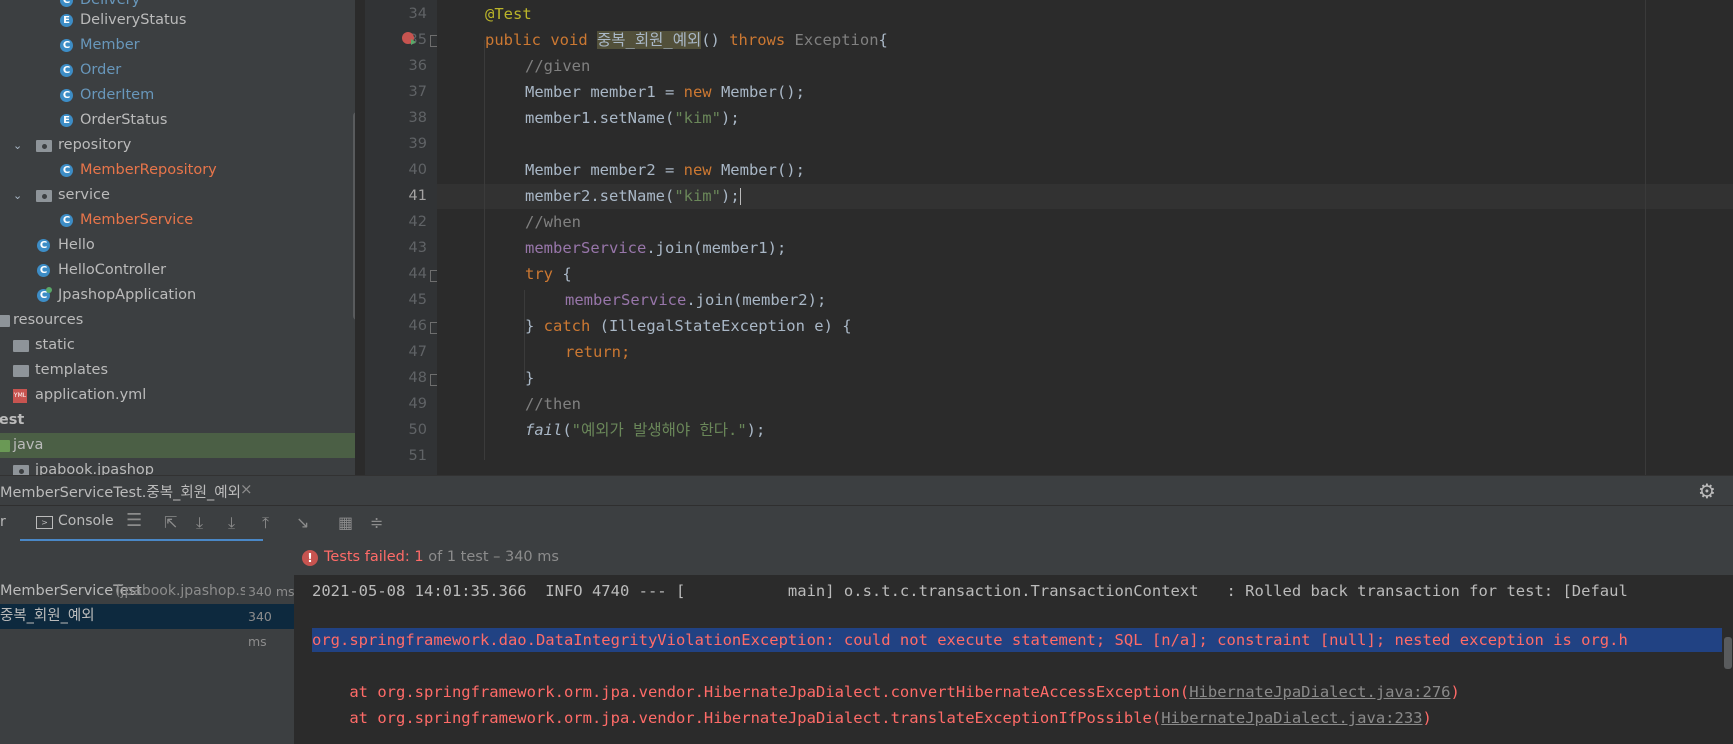  I want to click on source-link: HibernateJpaDialect.java:276, so click(1319, 692).